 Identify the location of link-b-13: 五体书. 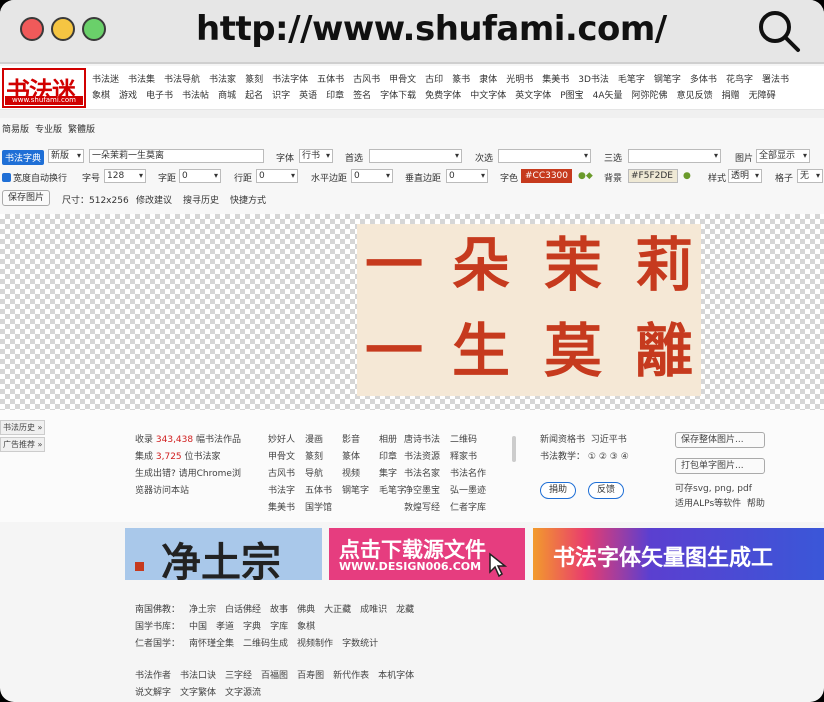
(318, 491).